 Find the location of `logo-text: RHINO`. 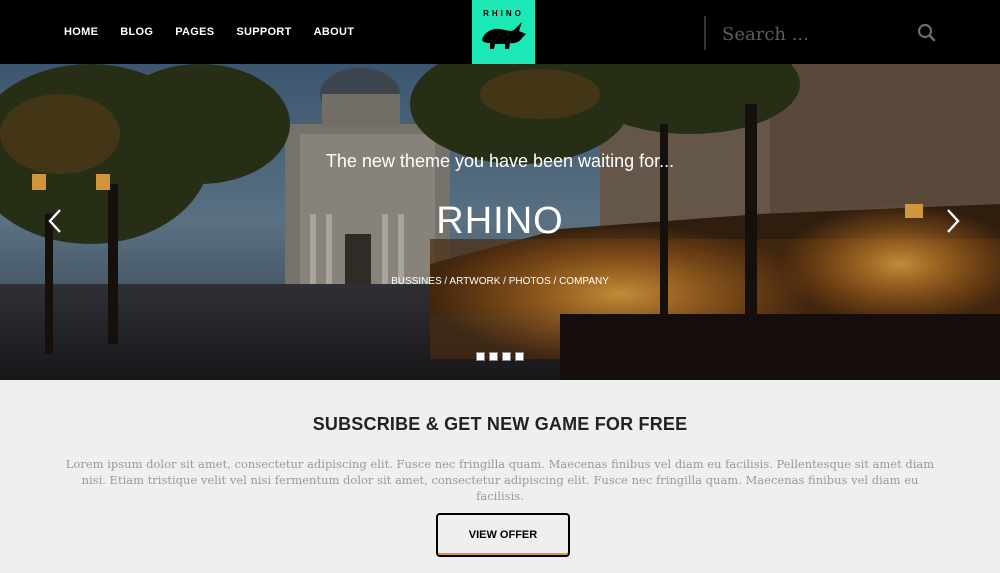

logo-text: RHINO is located at coordinates (503, 13).